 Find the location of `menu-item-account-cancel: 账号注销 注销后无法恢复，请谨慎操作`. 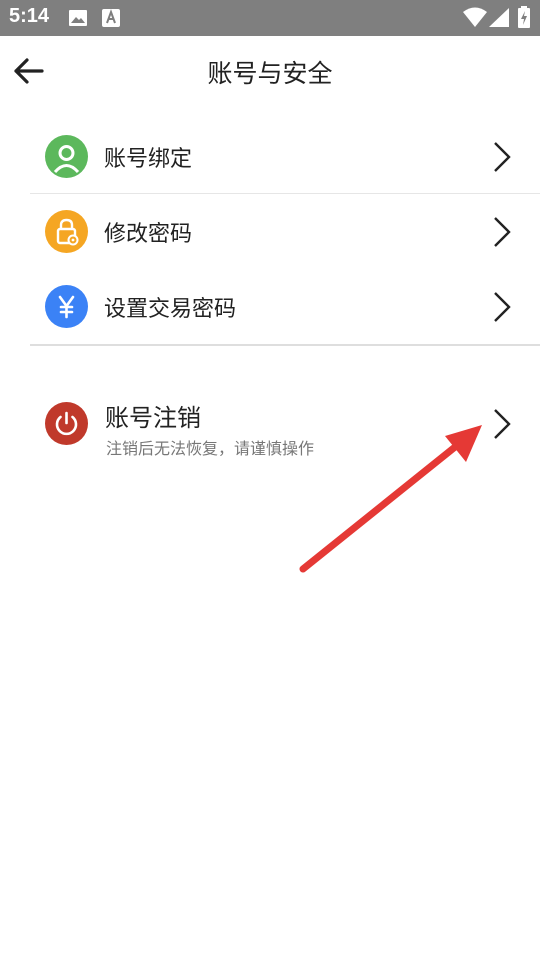

menu-item-account-cancel: 账号注销 注销后无法恢复，请谨慎操作 is located at coordinates (285, 428).